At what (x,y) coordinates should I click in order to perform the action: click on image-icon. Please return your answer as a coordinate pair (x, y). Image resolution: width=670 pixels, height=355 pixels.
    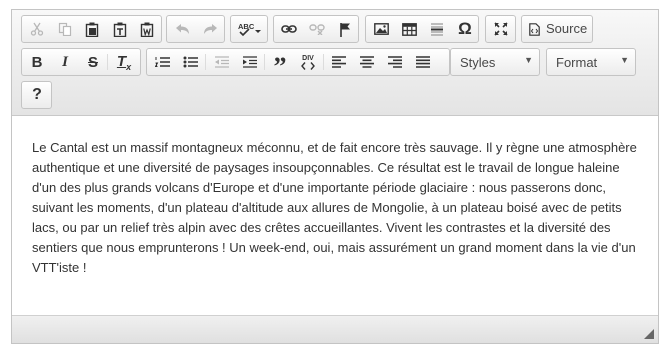
    Looking at the image, I should click on (381, 29).